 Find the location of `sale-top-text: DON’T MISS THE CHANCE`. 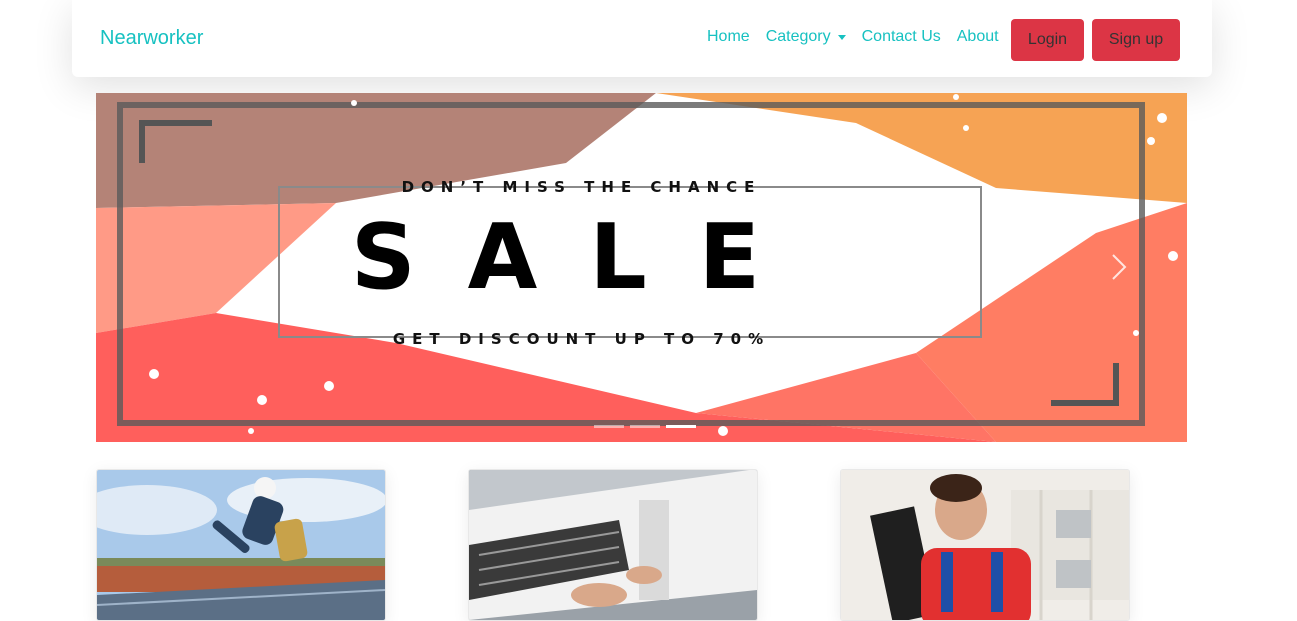

sale-top-text: DON’T MISS THE CHANCE is located at coordinates (581, 187).